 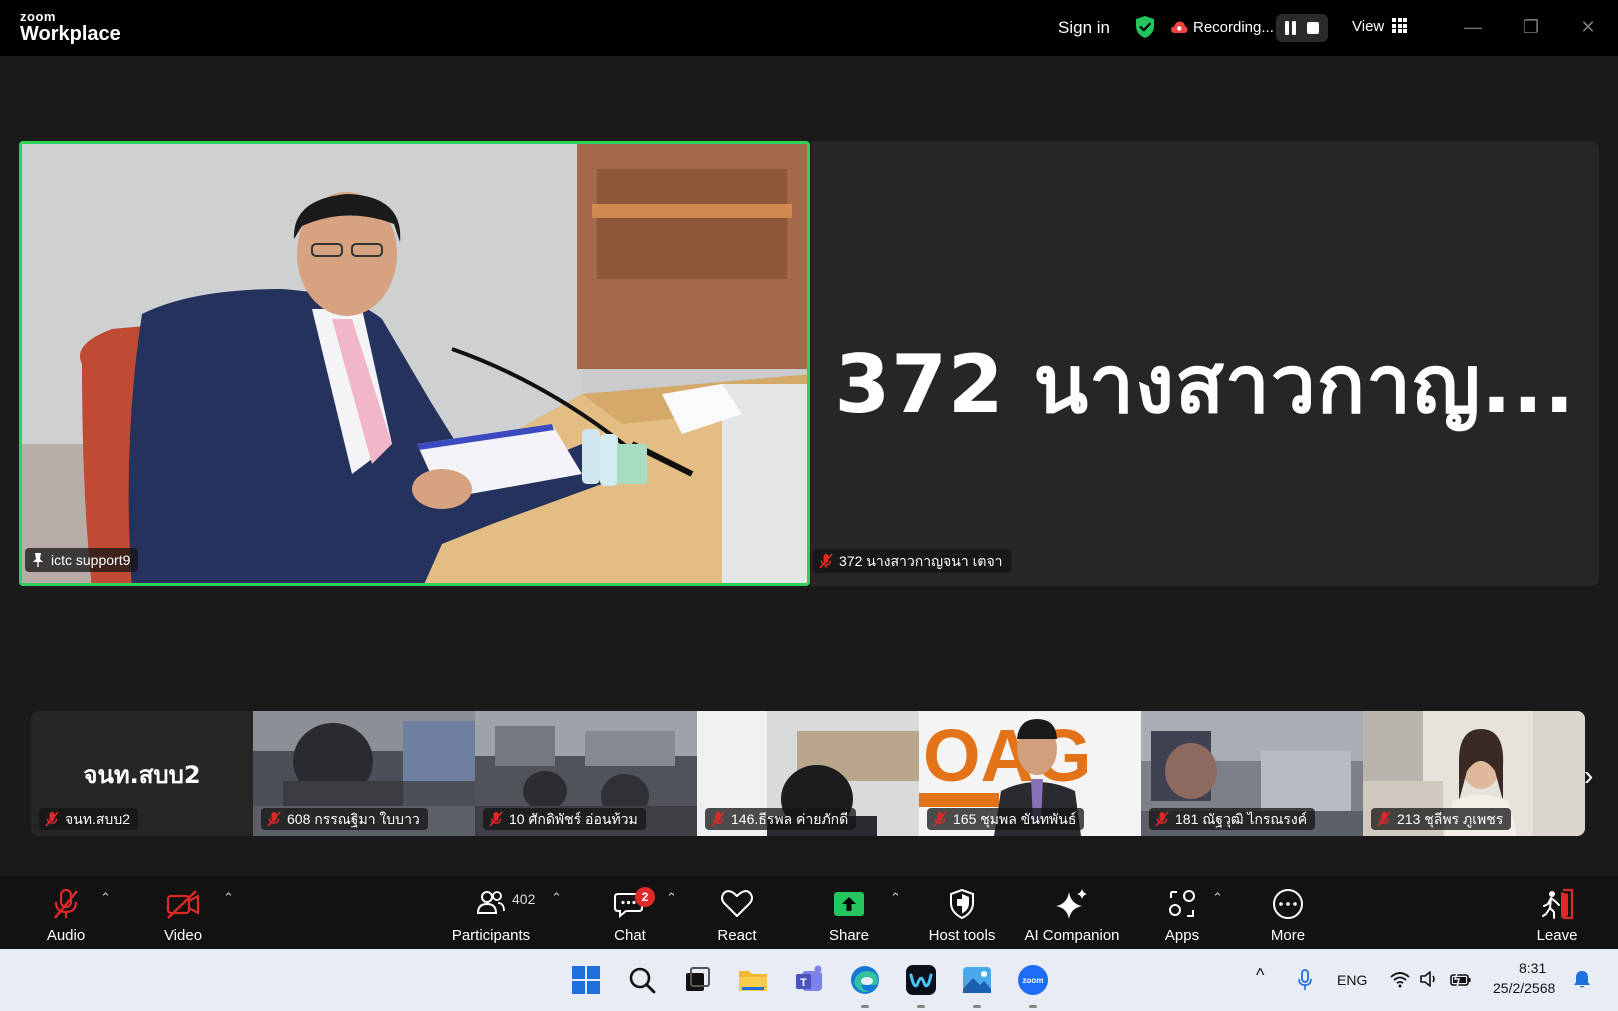 I want to click on stop-recording-icon, so click(x=1313, y=28).